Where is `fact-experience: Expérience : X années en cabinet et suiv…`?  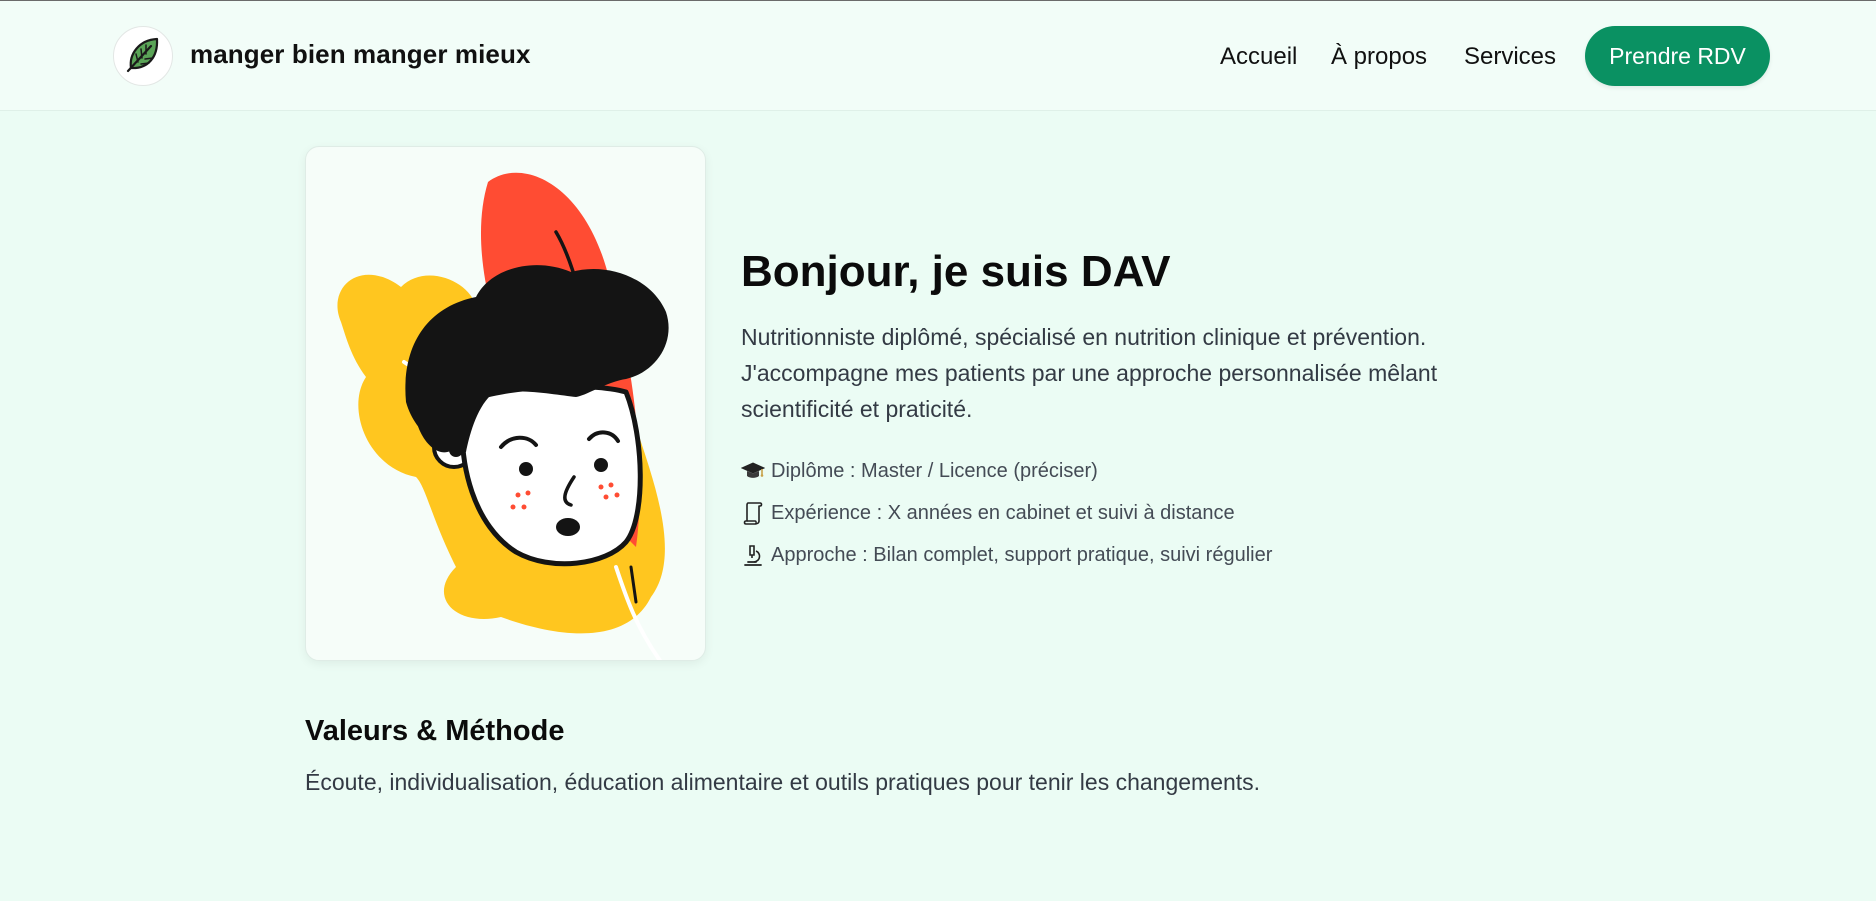 fact-experience: Expérience : X années en cabinet et suiv… is located at coordinates (1006, 513).